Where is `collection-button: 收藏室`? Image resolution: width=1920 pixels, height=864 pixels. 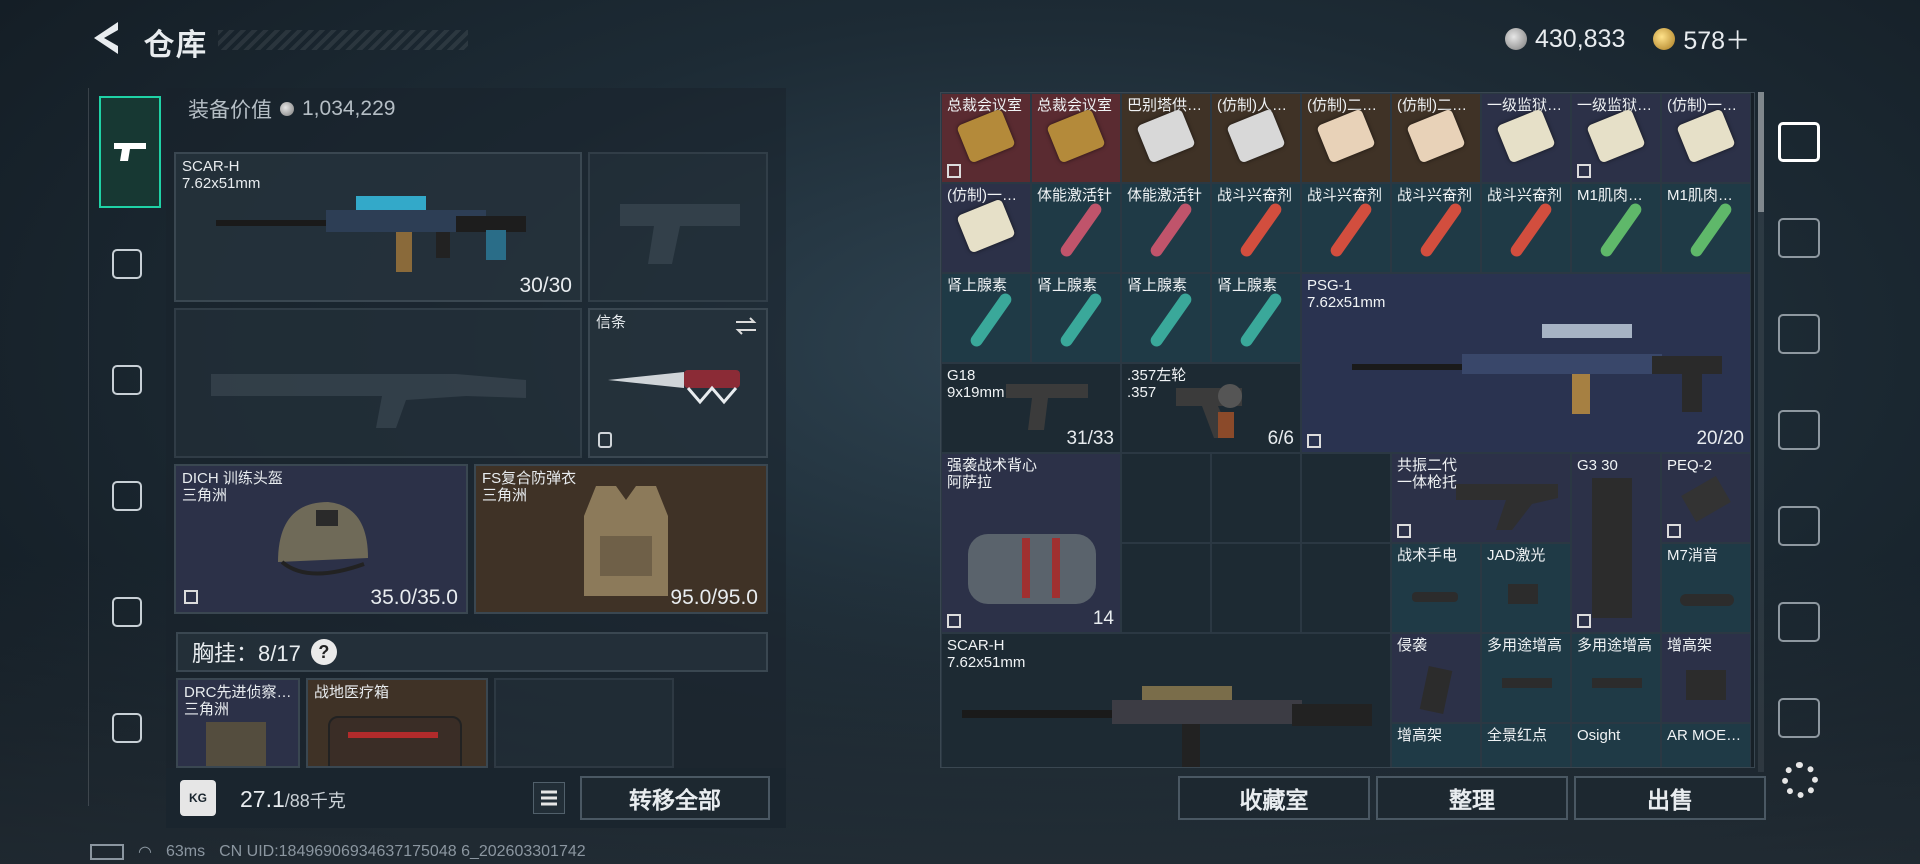 collection-button: 收藏室 is located at coordinates (1274, 798).